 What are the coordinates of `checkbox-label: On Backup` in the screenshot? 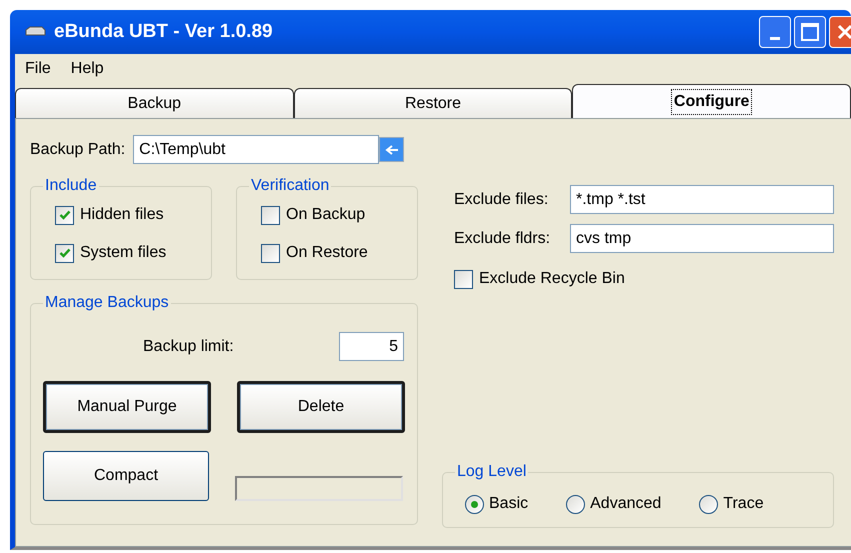 It's located at (326, 215).